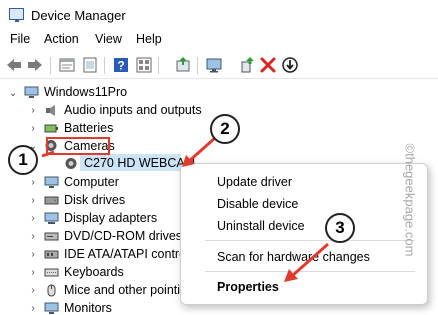 The image size is (438, 315). I want to click on step-badge-2: 2, so click(225, 129).